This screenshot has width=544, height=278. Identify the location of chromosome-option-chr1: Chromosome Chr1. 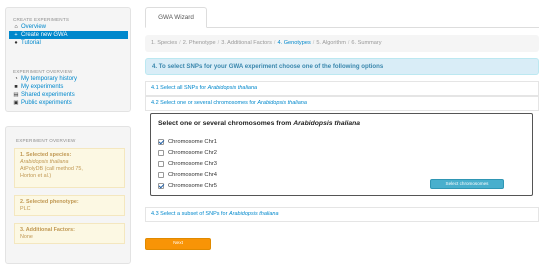
(187, 141).